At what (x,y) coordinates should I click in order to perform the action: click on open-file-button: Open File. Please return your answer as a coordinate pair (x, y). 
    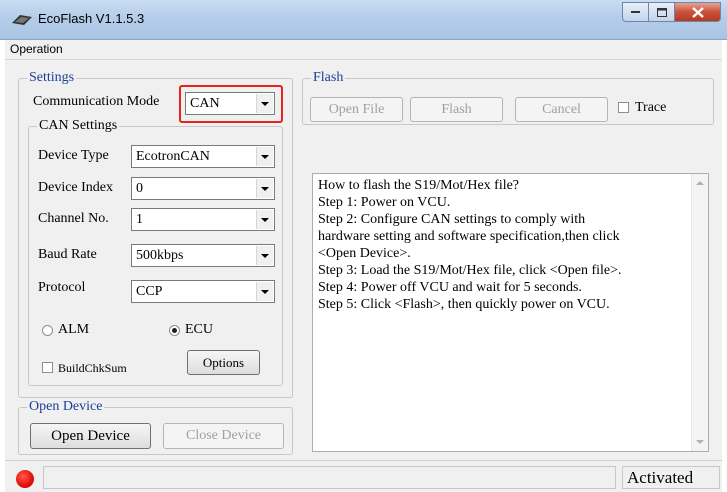
    Looking at the image, I should click on (356, 109).